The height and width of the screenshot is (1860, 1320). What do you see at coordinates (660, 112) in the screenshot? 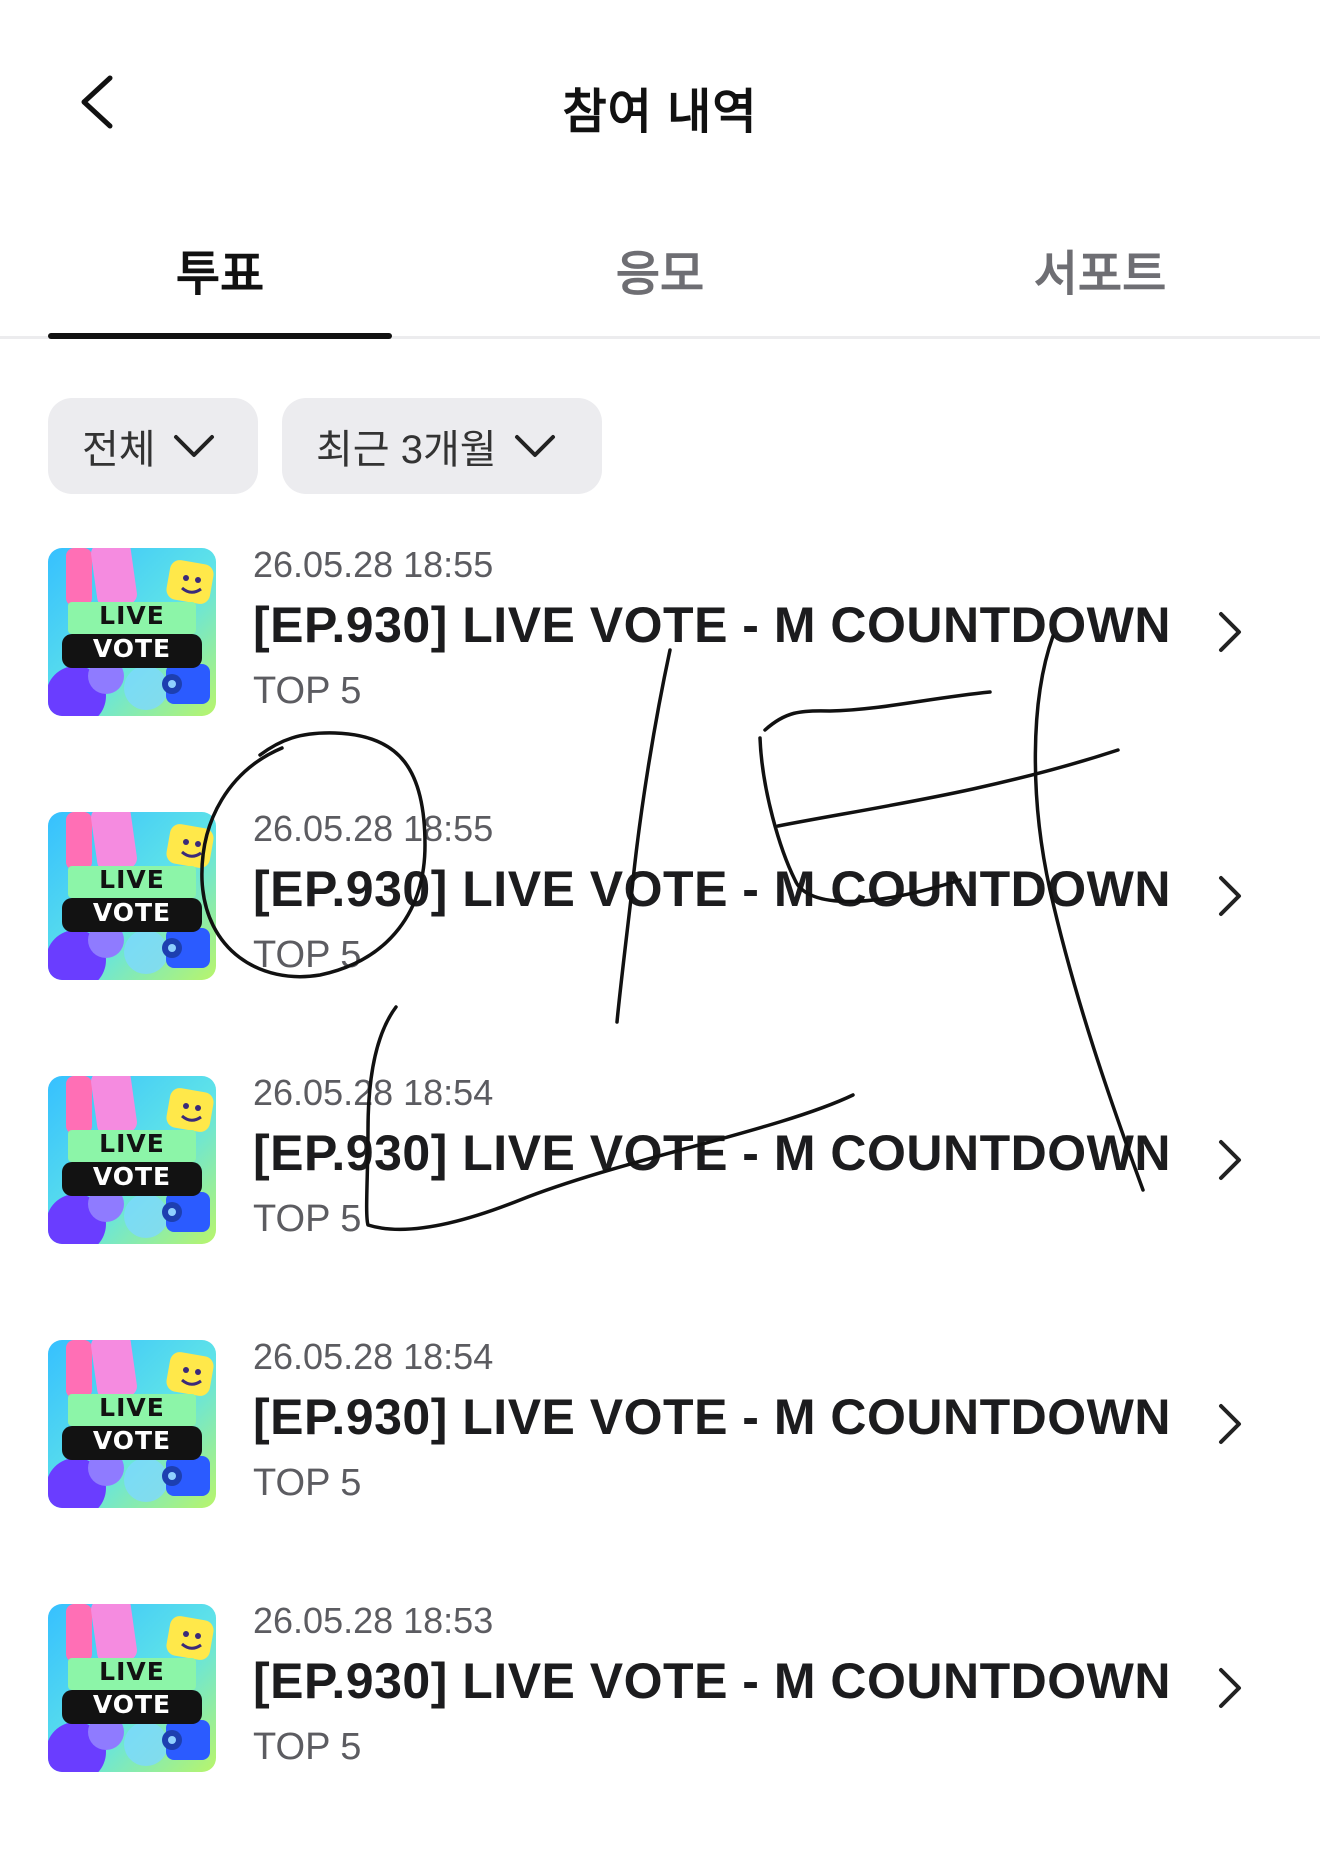
I see `page-title: 참여 내역` at bounding box center [660, 112].